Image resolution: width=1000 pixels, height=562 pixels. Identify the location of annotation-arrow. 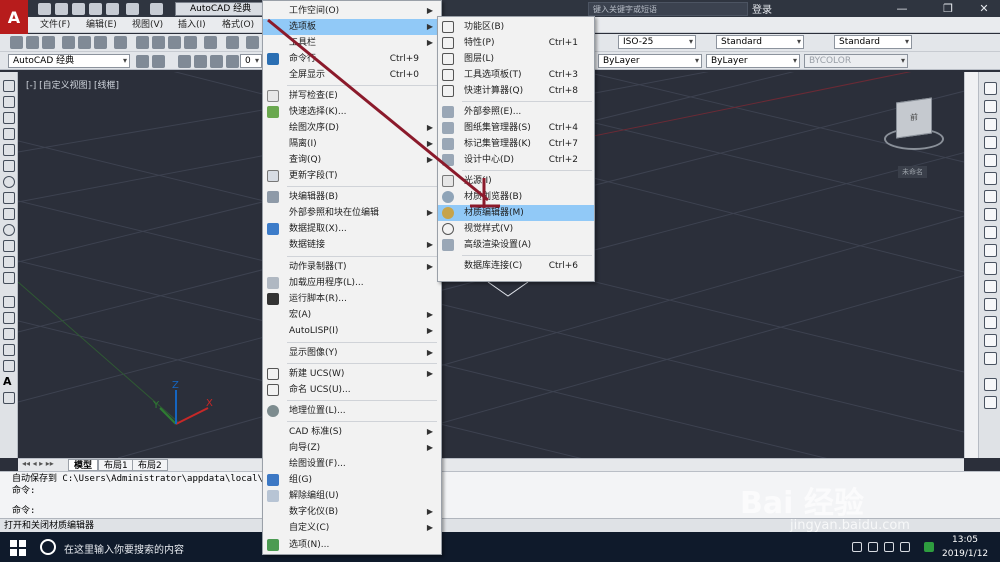
(383, 113).